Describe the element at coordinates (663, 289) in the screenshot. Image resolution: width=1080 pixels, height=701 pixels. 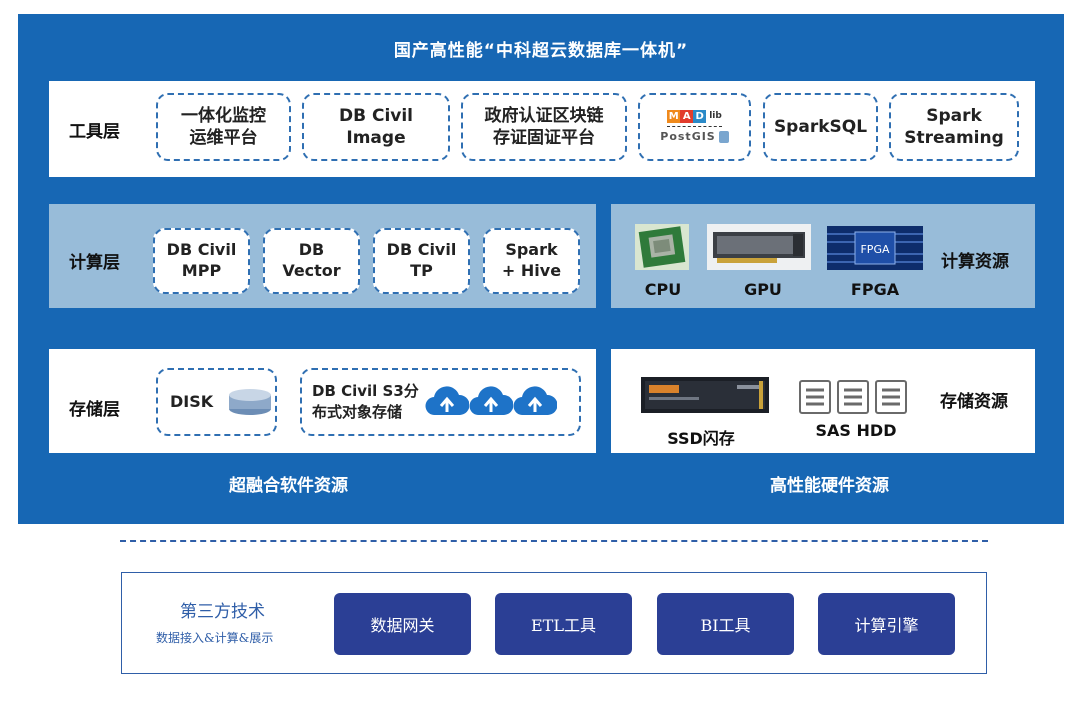
I see `cpu-label: CPU` at that location.